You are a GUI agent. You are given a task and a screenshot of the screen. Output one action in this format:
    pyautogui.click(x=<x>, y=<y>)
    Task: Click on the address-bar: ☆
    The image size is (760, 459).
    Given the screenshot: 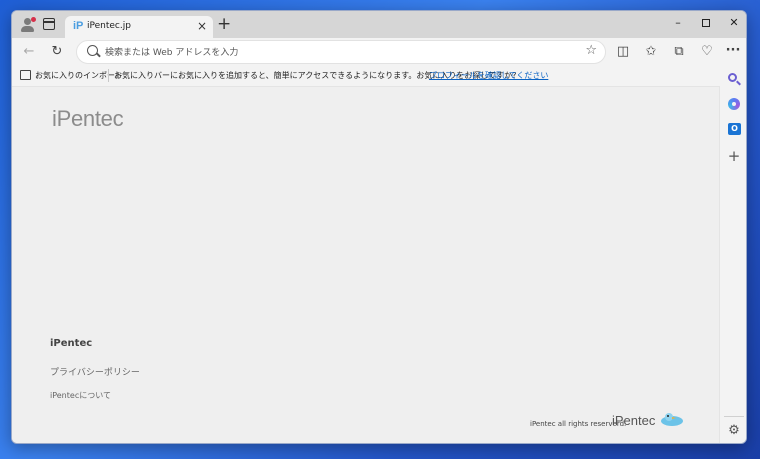 What is the action you would take?
    pyautogui.click(x=341, y=52)
    